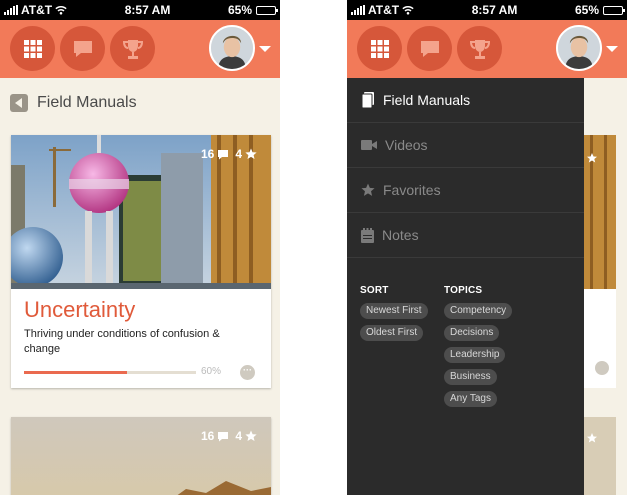  I want to click on menu-item-label: Videos, so click(406, 145).